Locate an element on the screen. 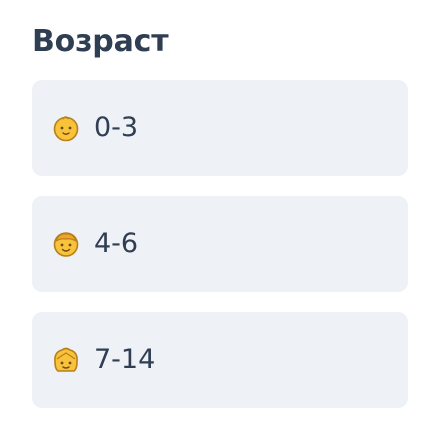  age-option-label: 7-14 is located at coordinates (125, 359).